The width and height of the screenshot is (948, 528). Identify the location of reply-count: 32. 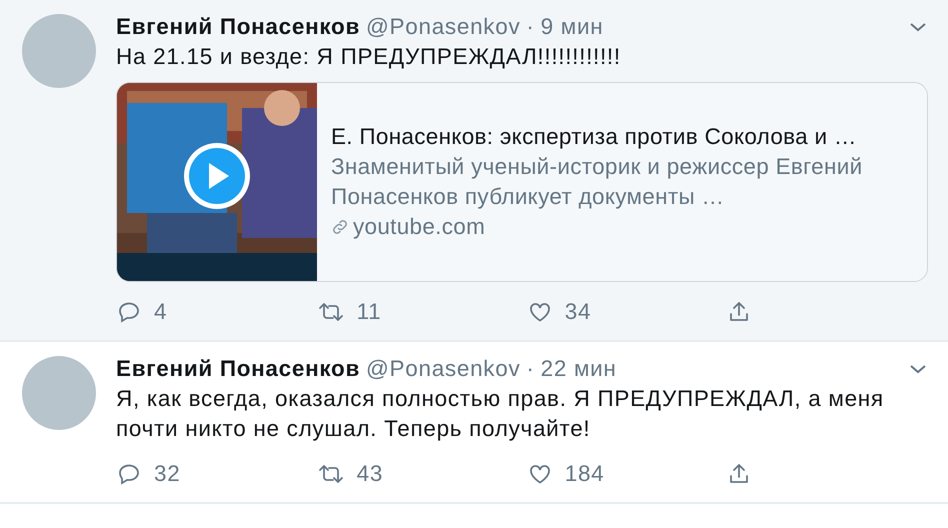
(167, 474).